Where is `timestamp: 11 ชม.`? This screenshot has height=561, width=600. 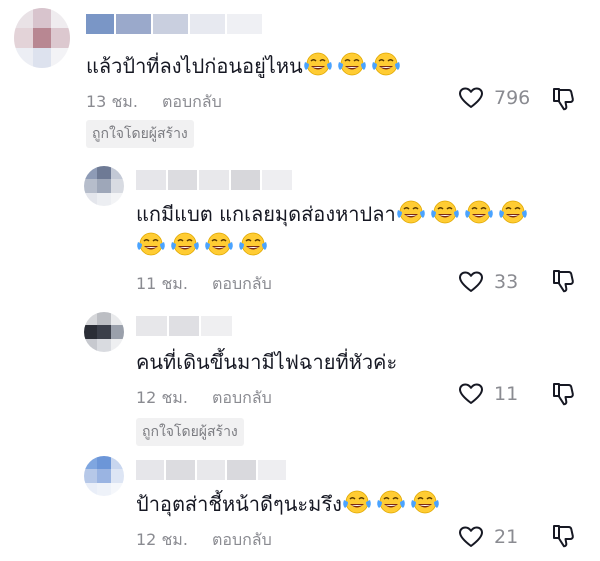 timestamp: 11 ชม. is located at coordinates (162, 283).